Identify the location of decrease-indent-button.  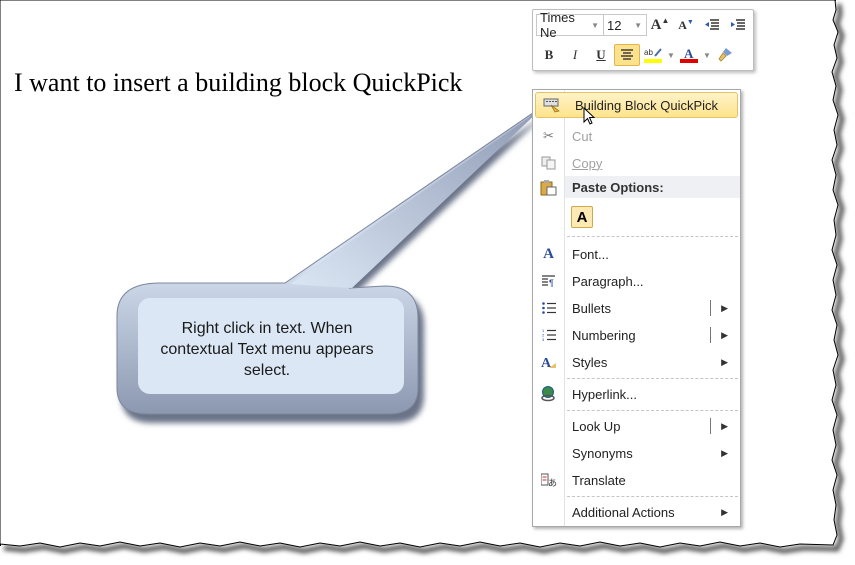
(712, 25).